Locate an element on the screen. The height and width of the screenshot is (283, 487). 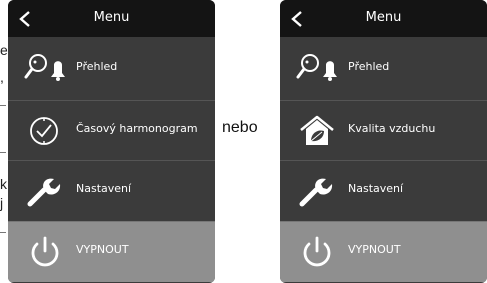
menu-item-label: Časový harmonogram is located at coordinates (137, 128).